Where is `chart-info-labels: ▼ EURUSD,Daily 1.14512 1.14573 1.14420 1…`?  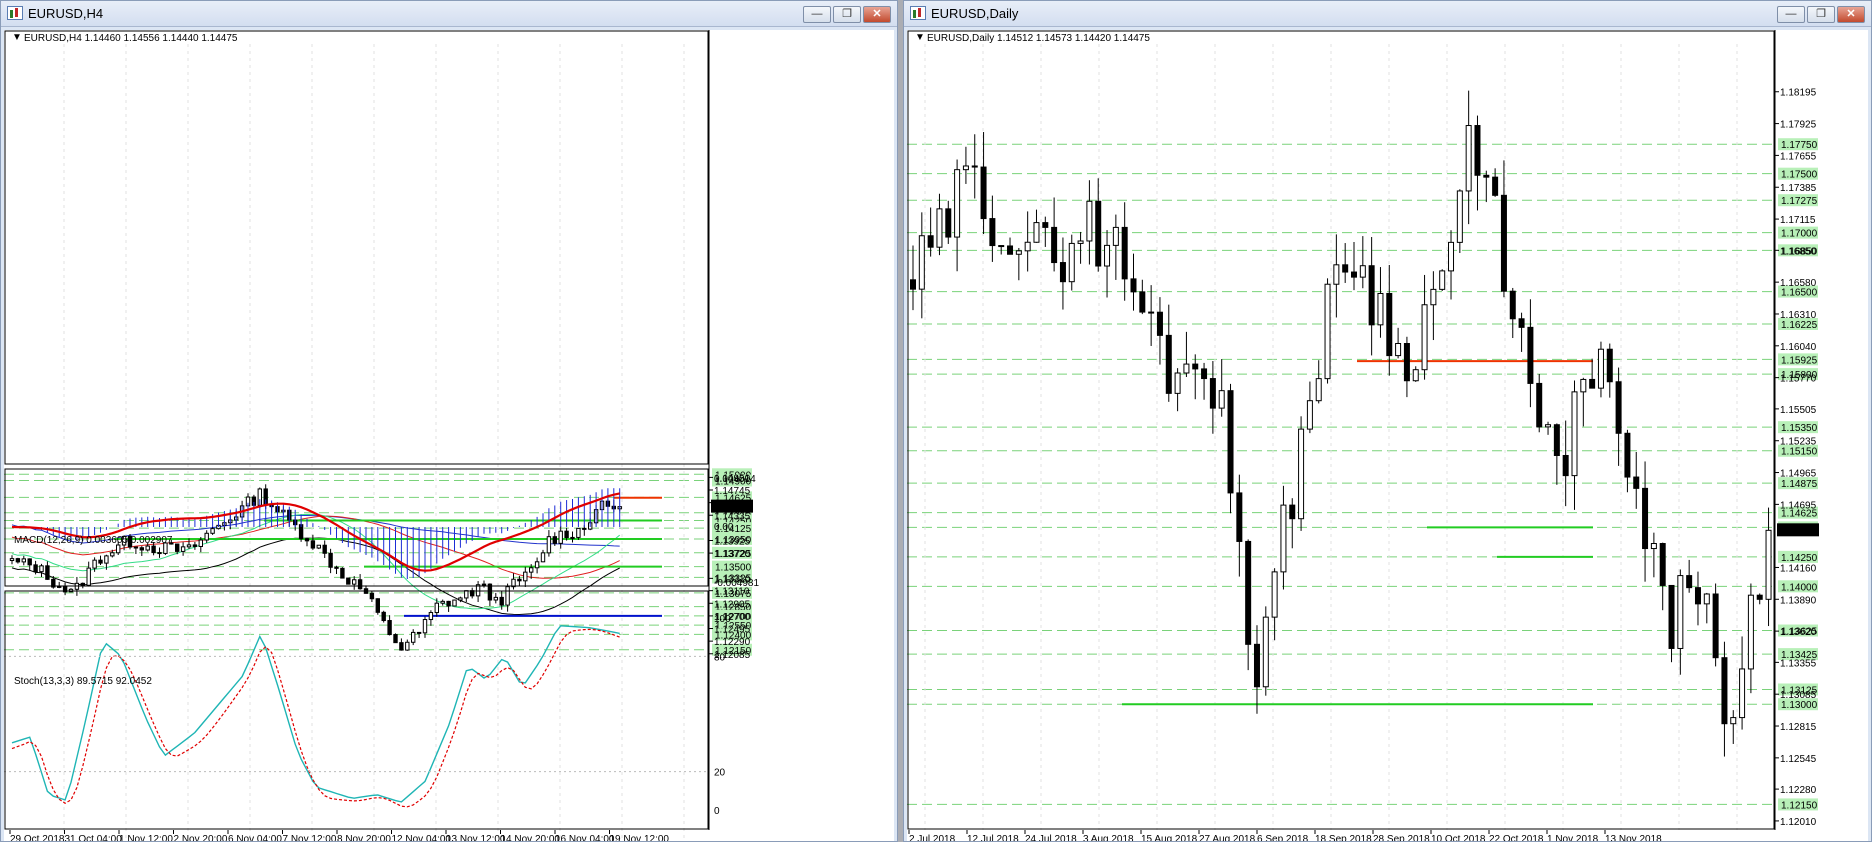 chart-info-labels: ▼ EURUSD,Daily 1.14512 1.14573 1.14420 1… is located at coordinates (1032, 38).